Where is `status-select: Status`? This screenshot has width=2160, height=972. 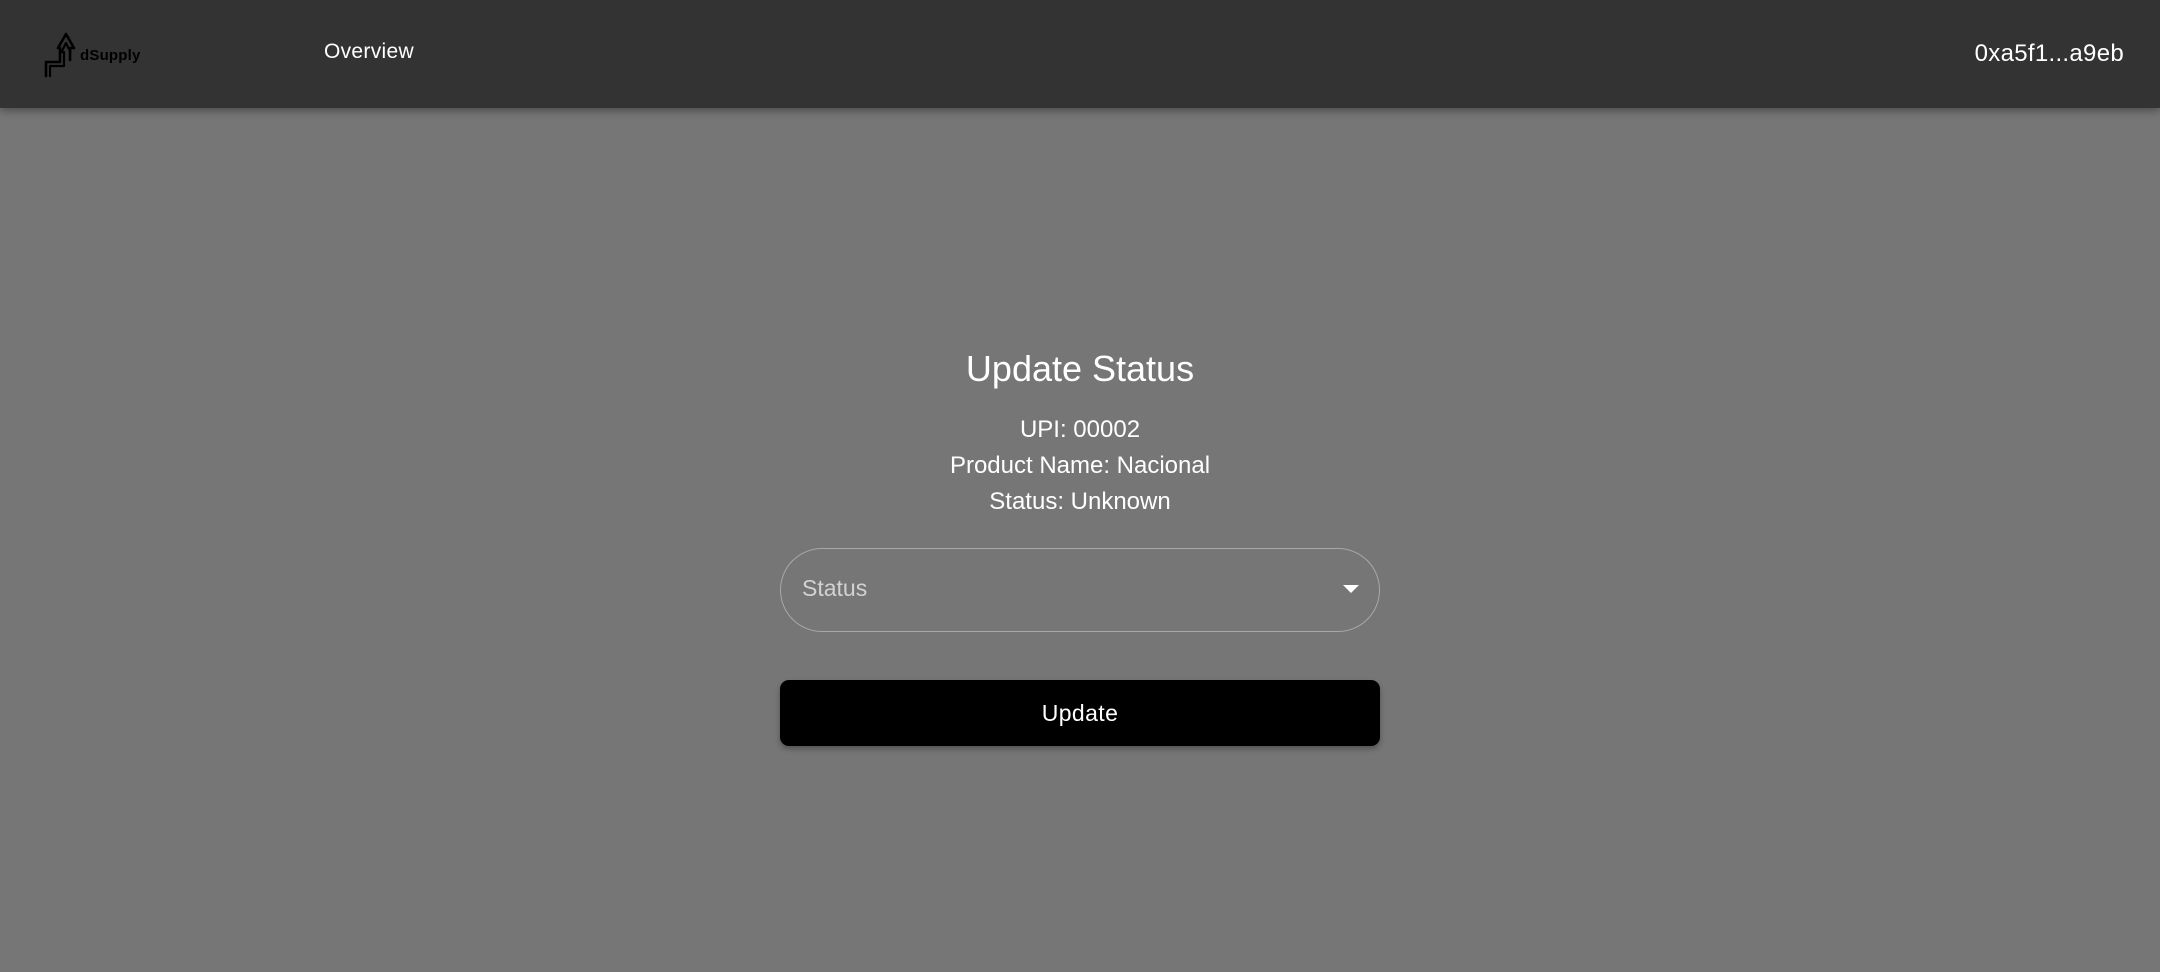
status-select: Status is located at coordinates (1080, 590).